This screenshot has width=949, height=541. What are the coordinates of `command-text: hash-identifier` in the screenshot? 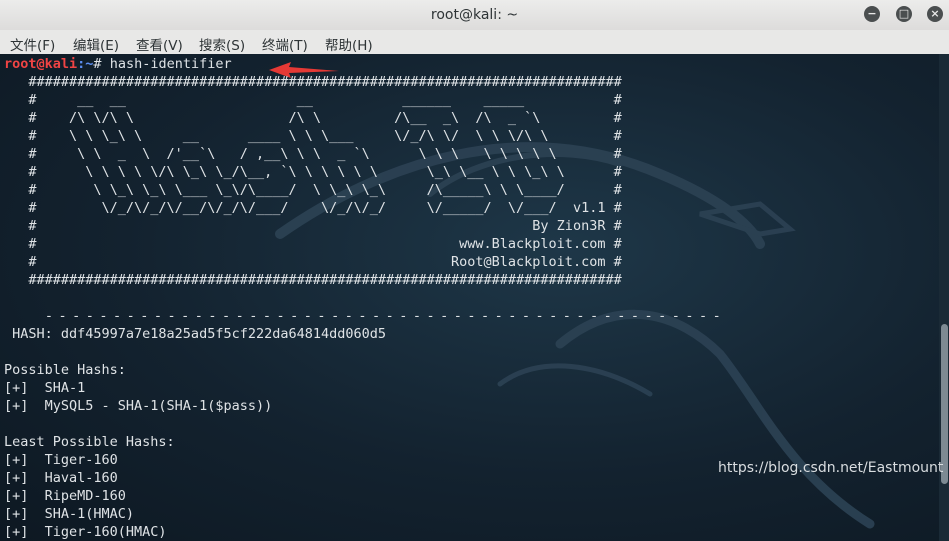 It's located at (170, 64).